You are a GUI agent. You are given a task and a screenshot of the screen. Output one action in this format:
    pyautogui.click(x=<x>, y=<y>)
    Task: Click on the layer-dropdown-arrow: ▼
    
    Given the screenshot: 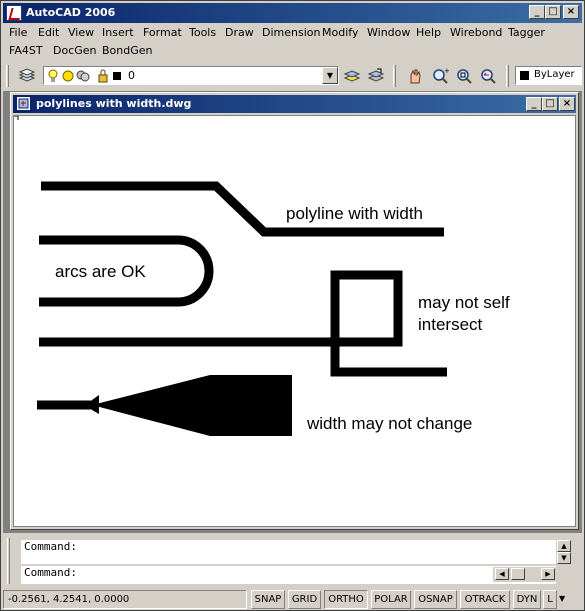 What is the action you would take?
    pyautogui.click(x=330, y=75)
    